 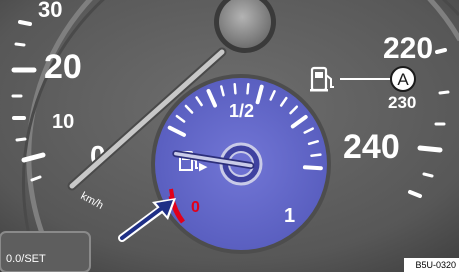 What do you see at coordinates (435, 265) in the screenshot?
I see `figure-code: B5U-0320` at bounding box center [435, 265].